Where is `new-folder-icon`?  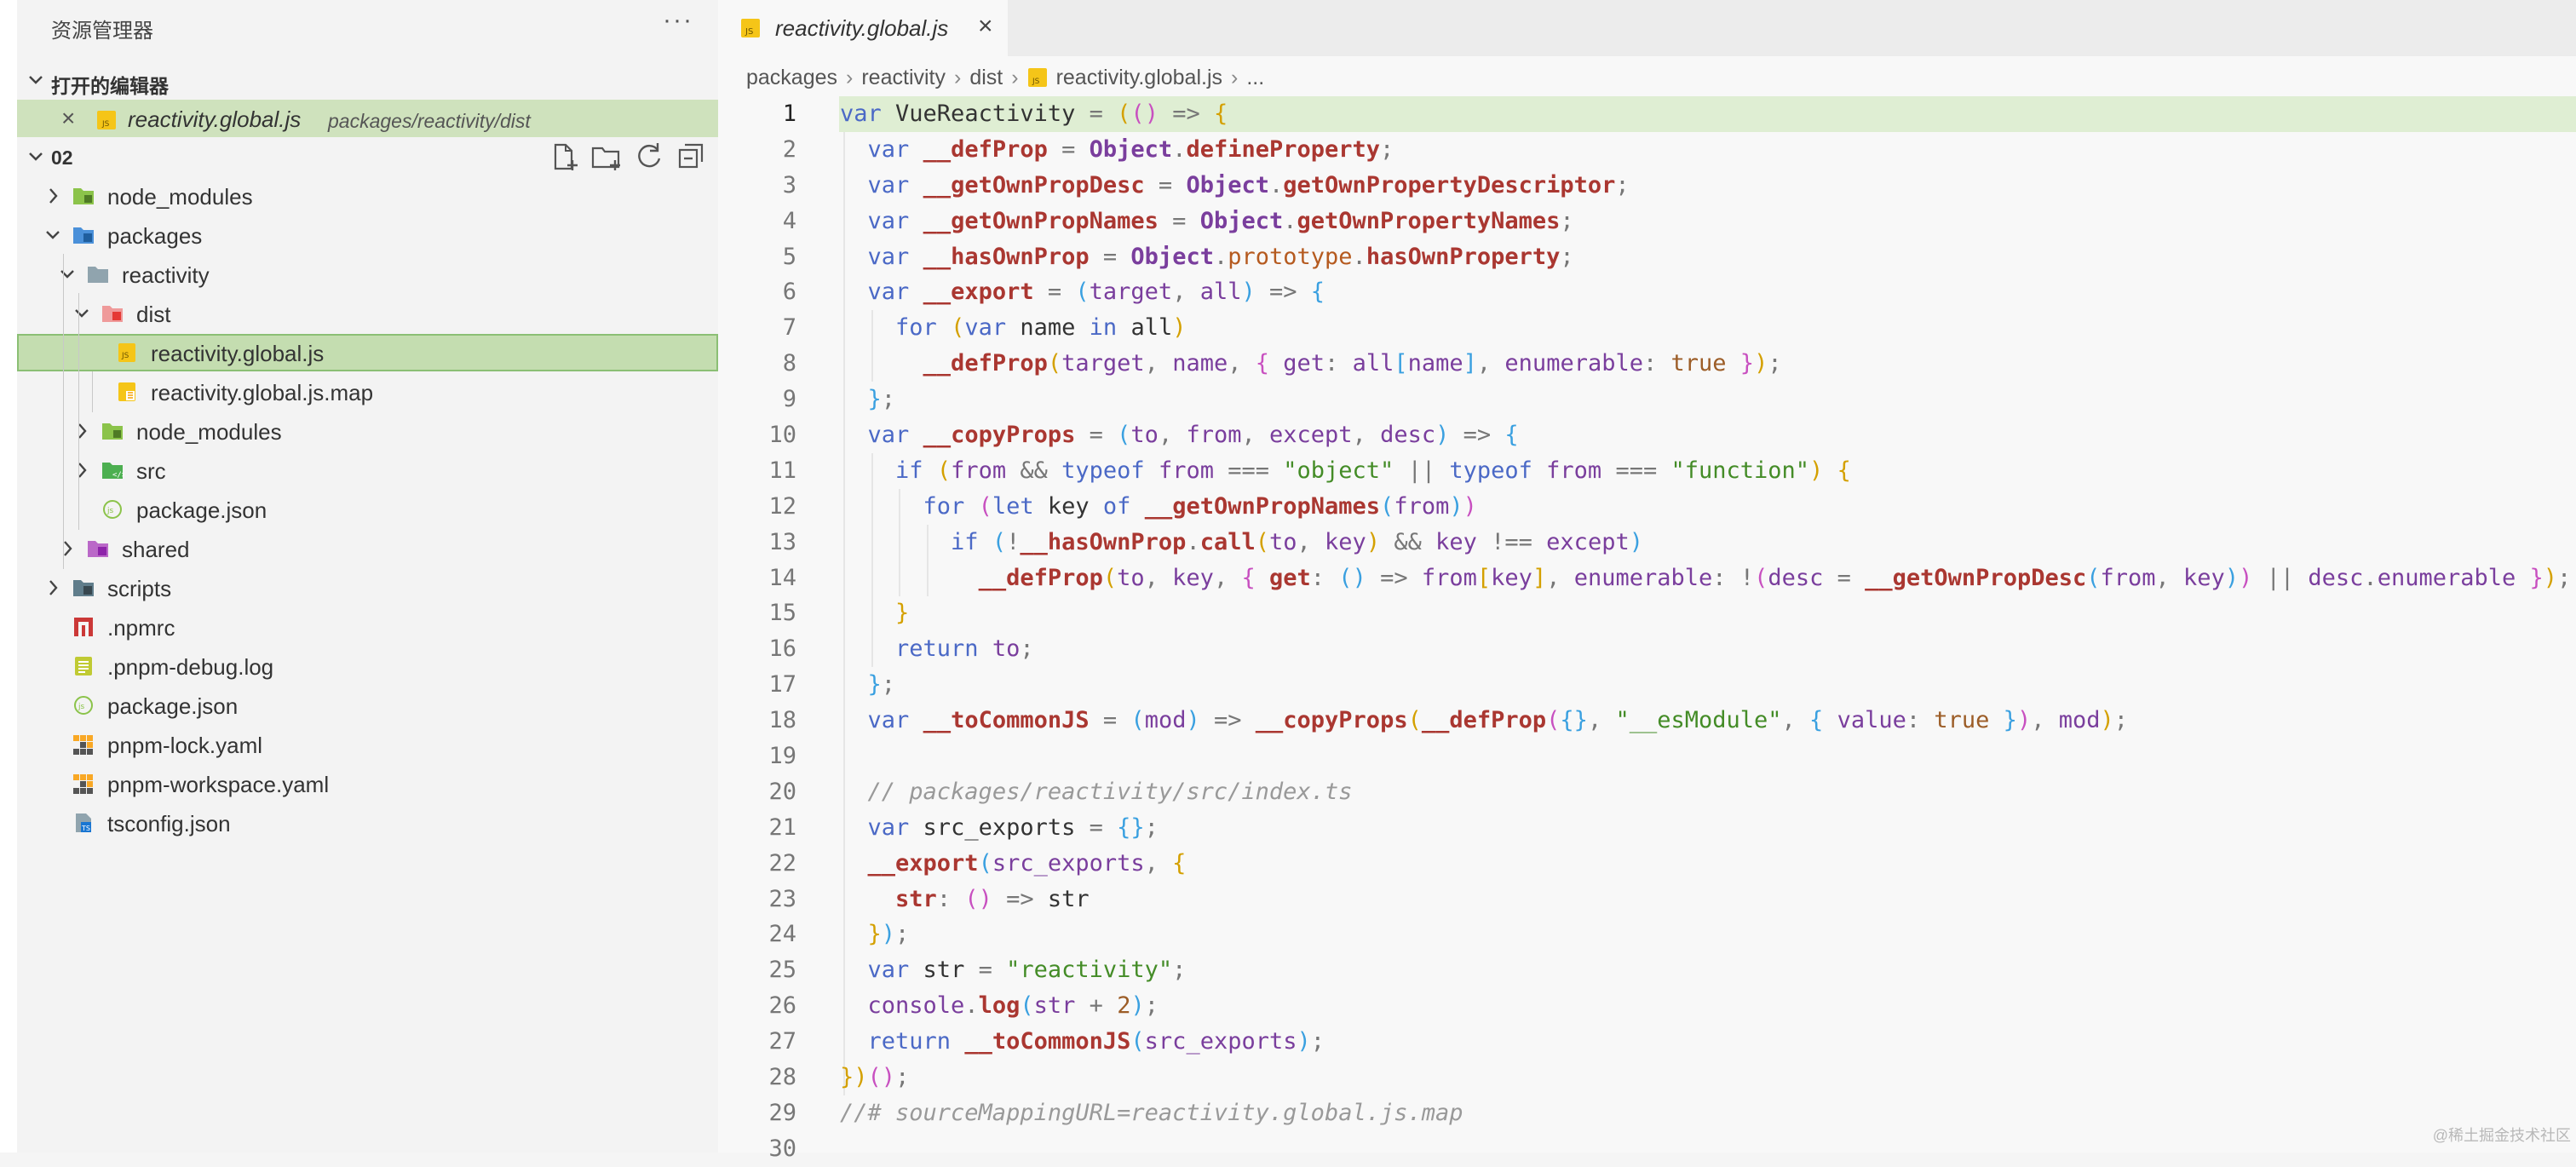
new-folder-icon is located at coordinates (606, 157).